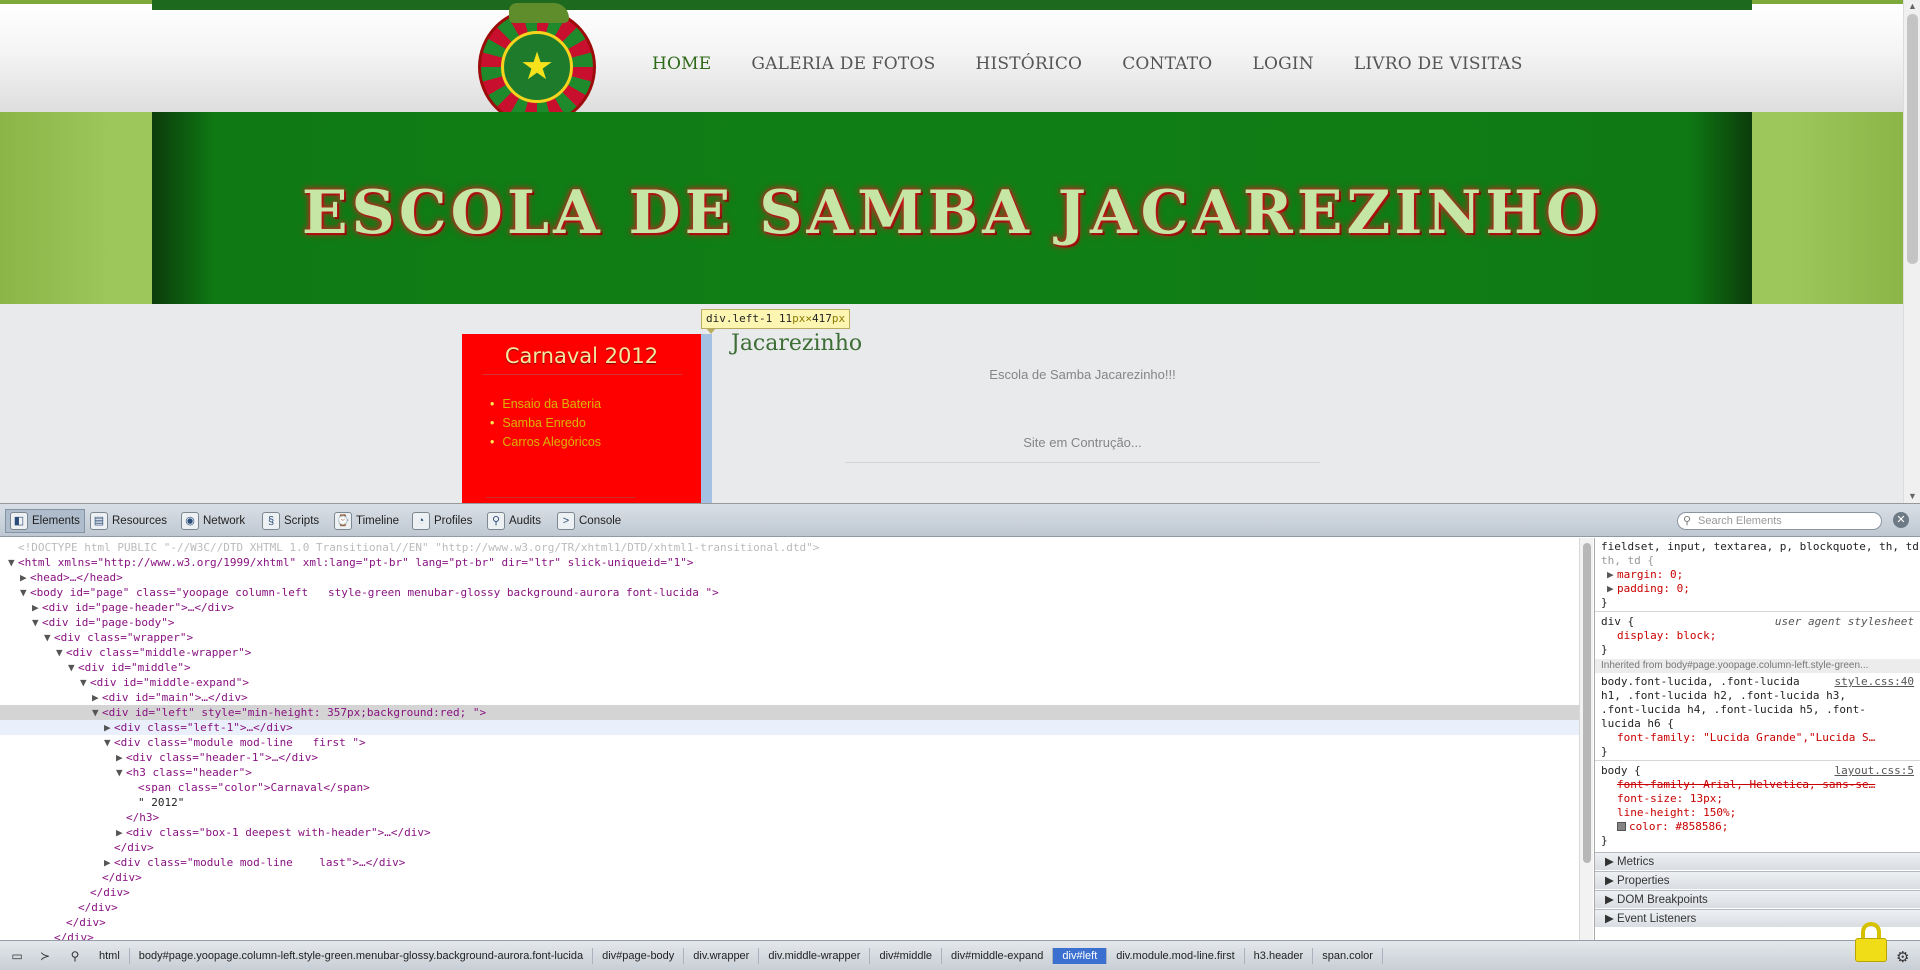 The width and height of the screenshot is (1920, 970). I want to click on dom-line-wrapper: ▼ <div class="wrapper">, so click(789, 637).